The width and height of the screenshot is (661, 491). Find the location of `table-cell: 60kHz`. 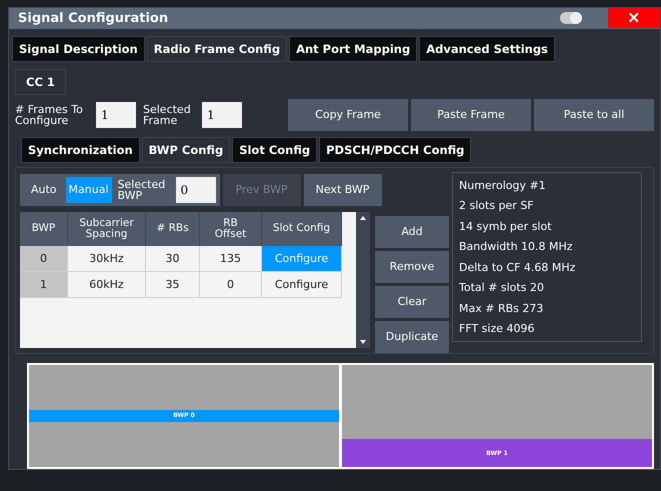

table-cell: 60kHz is located at coordinates (107, 285).